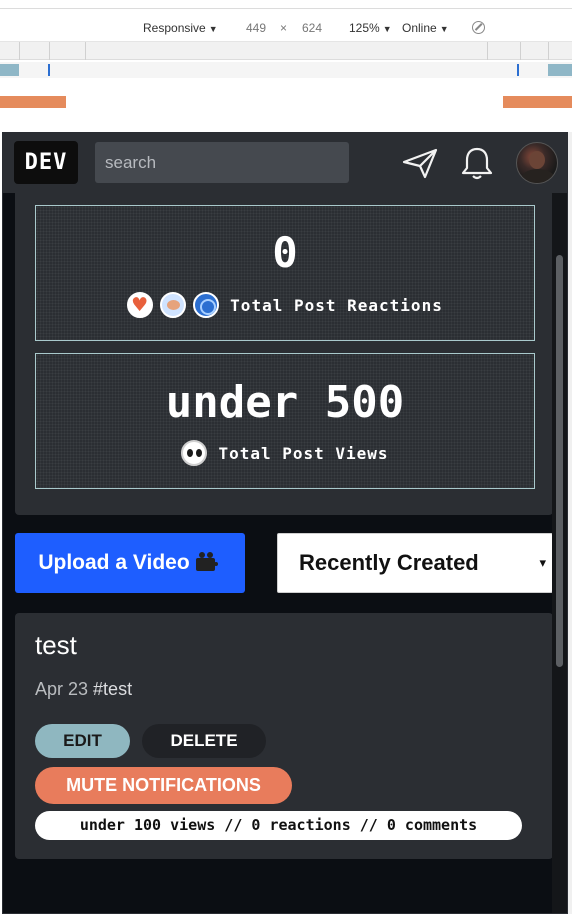 Image resolution: width=572 pixels, height=914 pixels. I want to click on reactions-label: Total Post Reactions, so click(336, 305).